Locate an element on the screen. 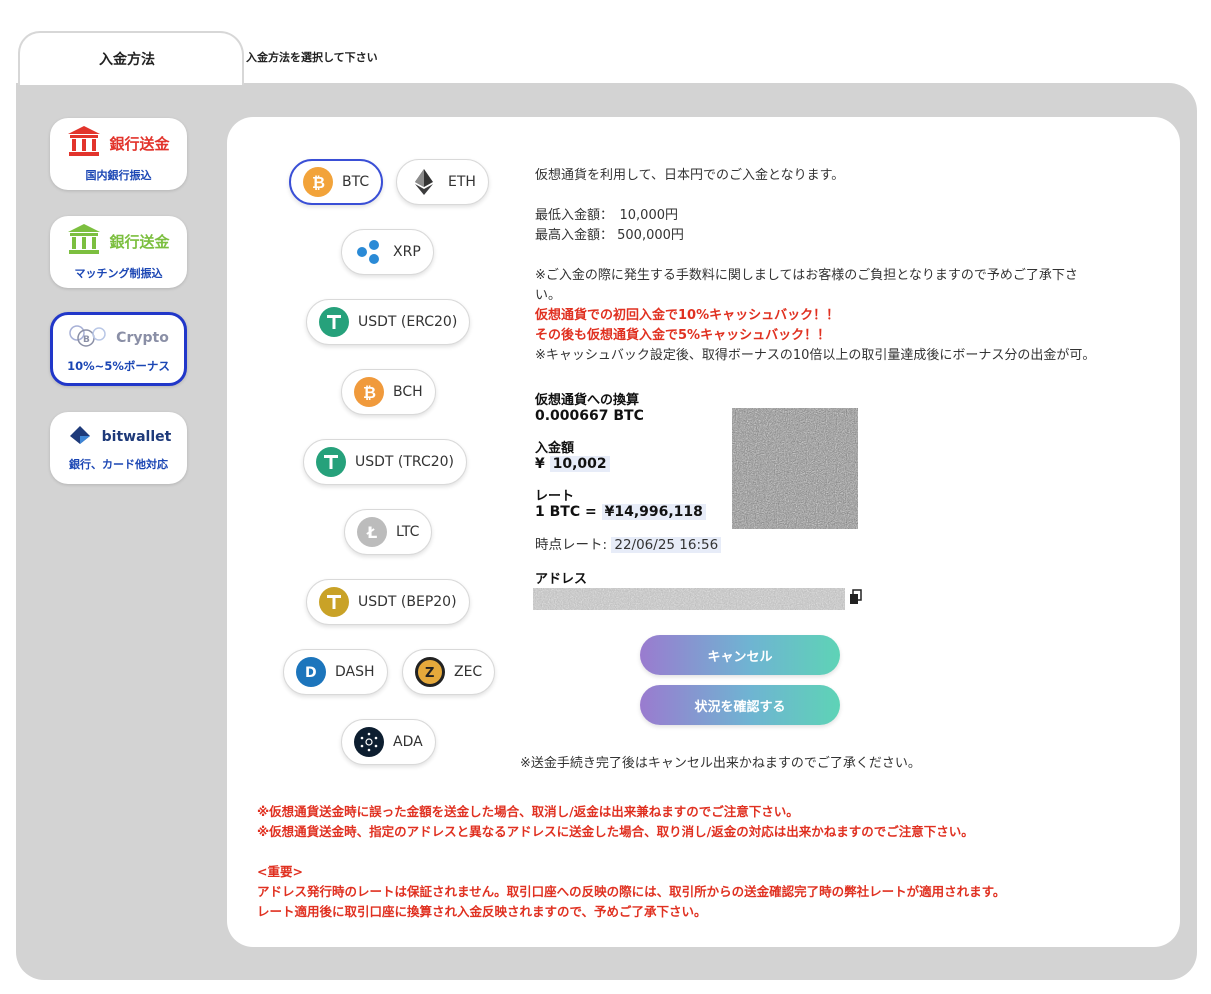 This screenshot has height=994, width=1211. dash-icon: D is located at coordinates (311, 672).